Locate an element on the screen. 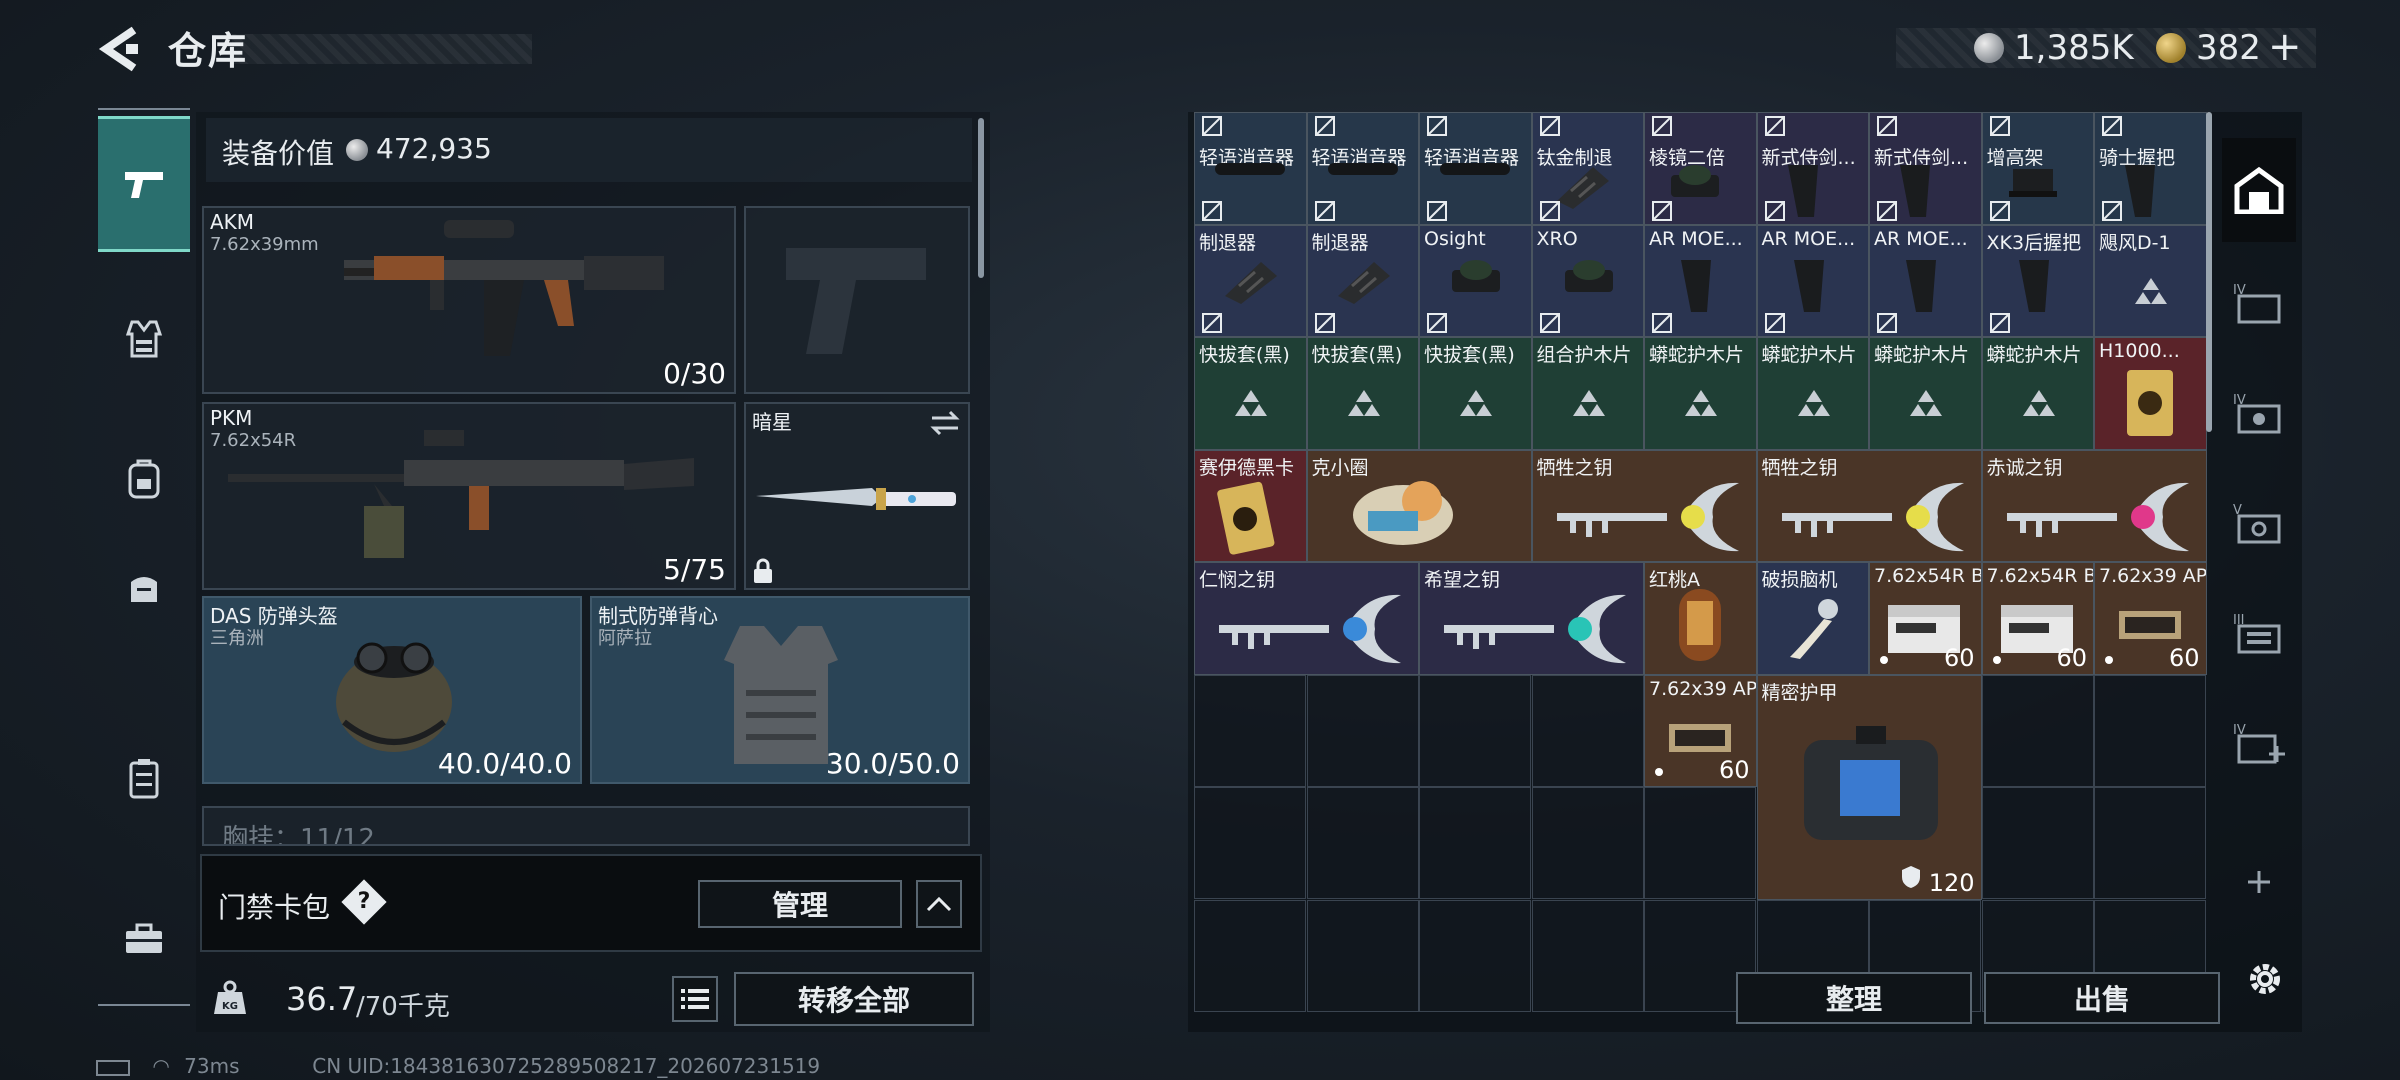  armor-durability: 30.0/50.0 is located at coordinates (892, 763).